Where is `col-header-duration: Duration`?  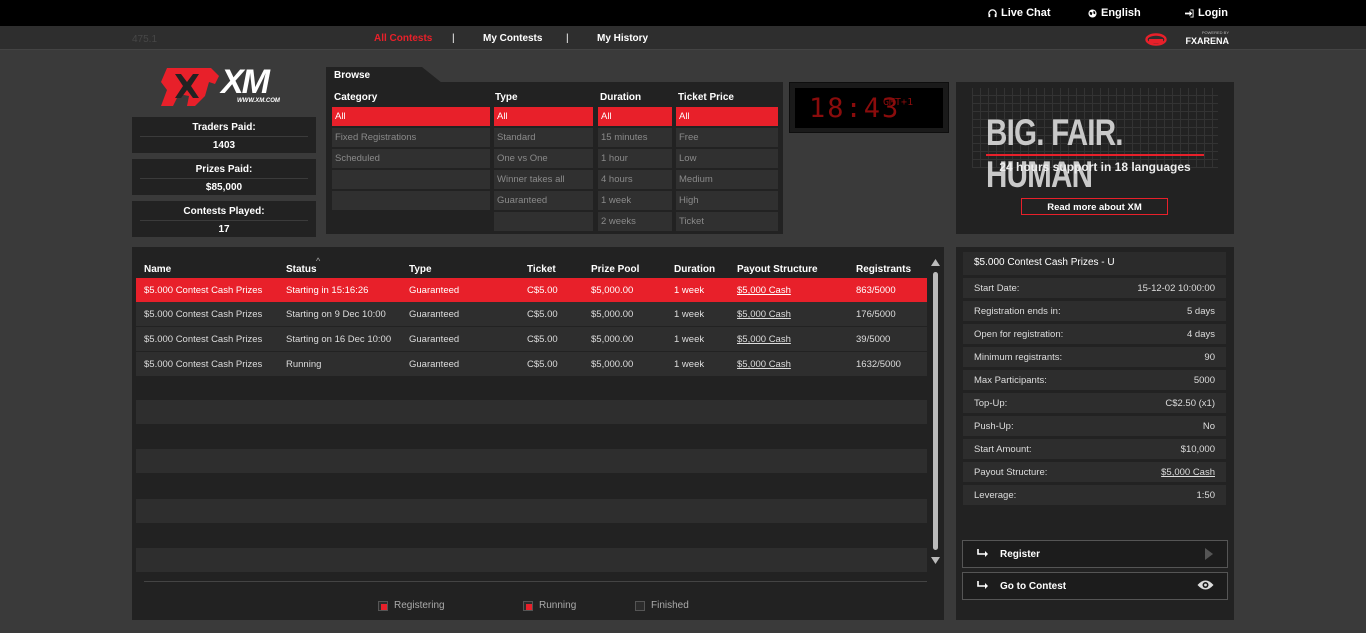
col-header-duration: Duration is located at coordinates (694, 269).